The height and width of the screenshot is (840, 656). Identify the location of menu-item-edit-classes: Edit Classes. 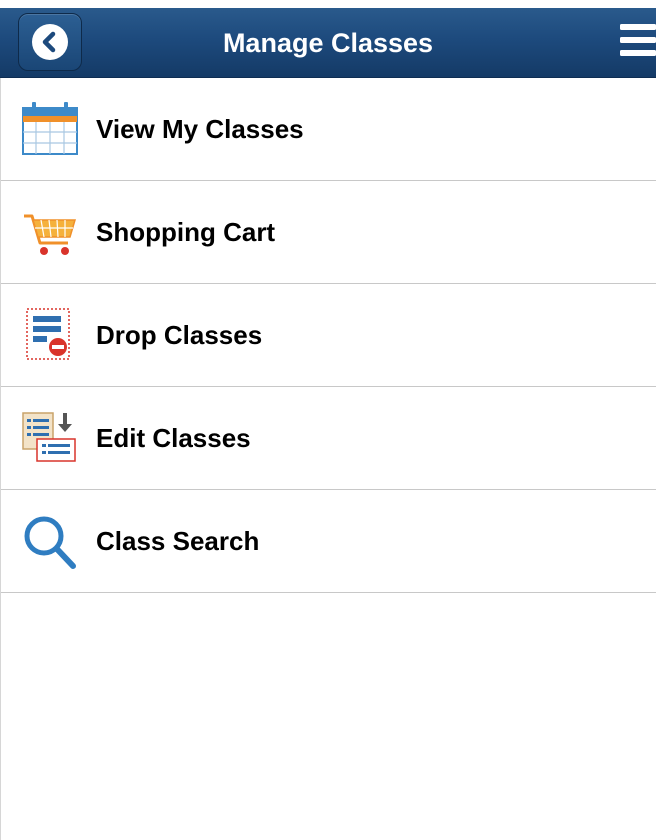
(328, 438).